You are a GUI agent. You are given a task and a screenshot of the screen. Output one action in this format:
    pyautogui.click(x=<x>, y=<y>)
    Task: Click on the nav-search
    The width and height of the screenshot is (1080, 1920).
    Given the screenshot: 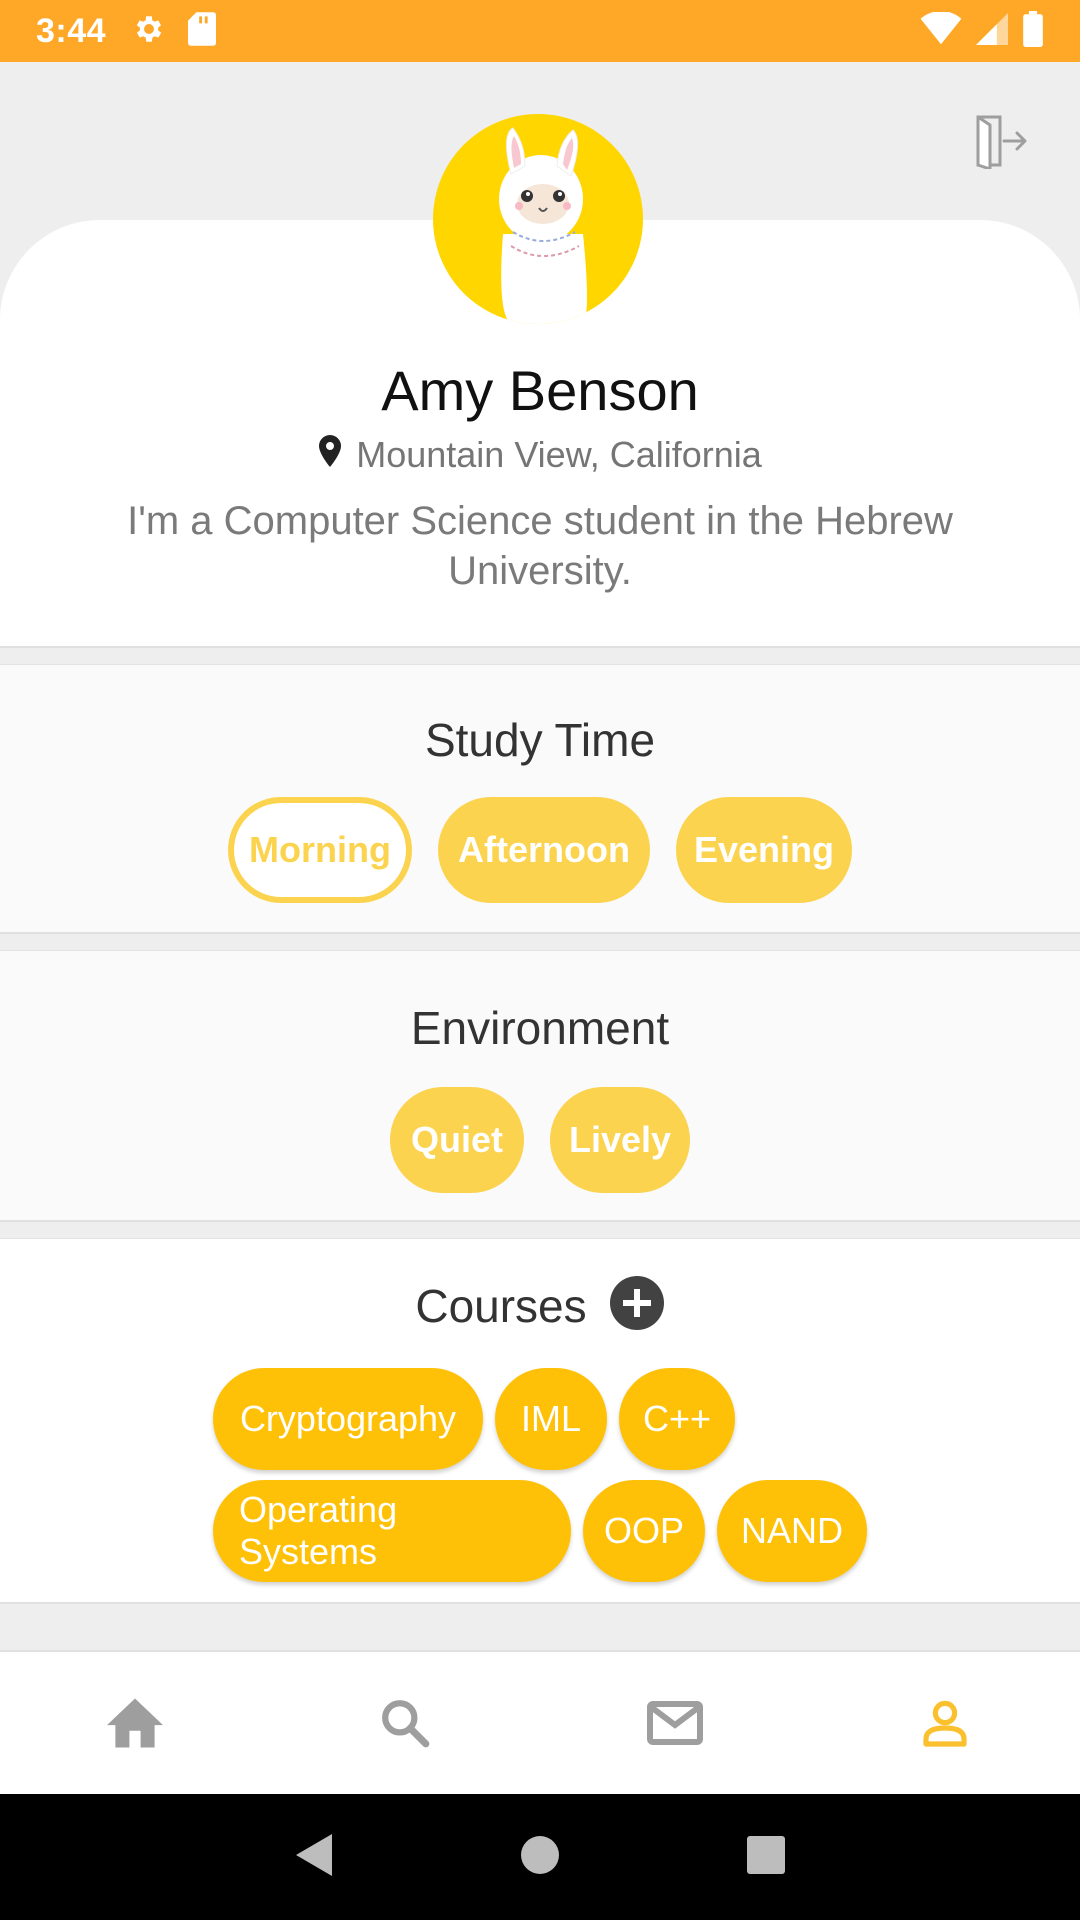 What is the action you would take?
    pyautogui.click(x=405, y=1723)
    